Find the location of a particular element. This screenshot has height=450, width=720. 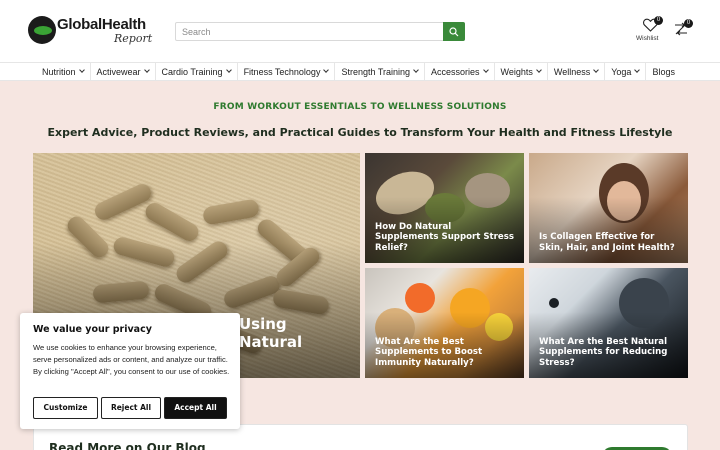

nav-item-label: Fitness Technology is located at coordinates (282, 71).